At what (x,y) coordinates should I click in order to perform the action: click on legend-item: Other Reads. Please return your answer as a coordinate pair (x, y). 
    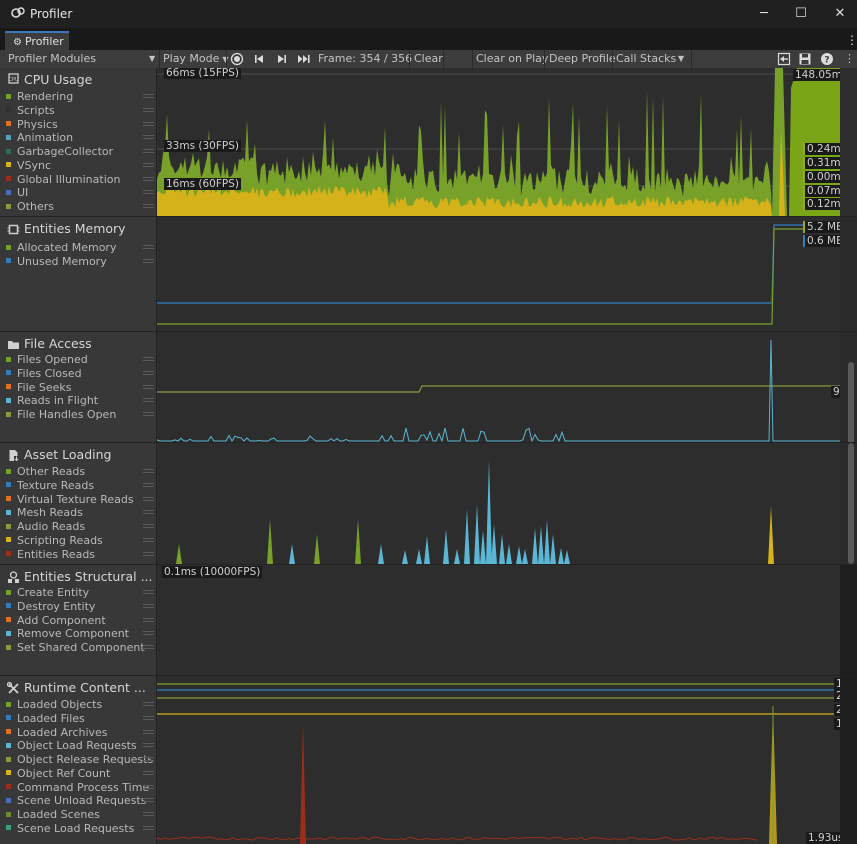
    Looking at the image, I should click on (80, 471).